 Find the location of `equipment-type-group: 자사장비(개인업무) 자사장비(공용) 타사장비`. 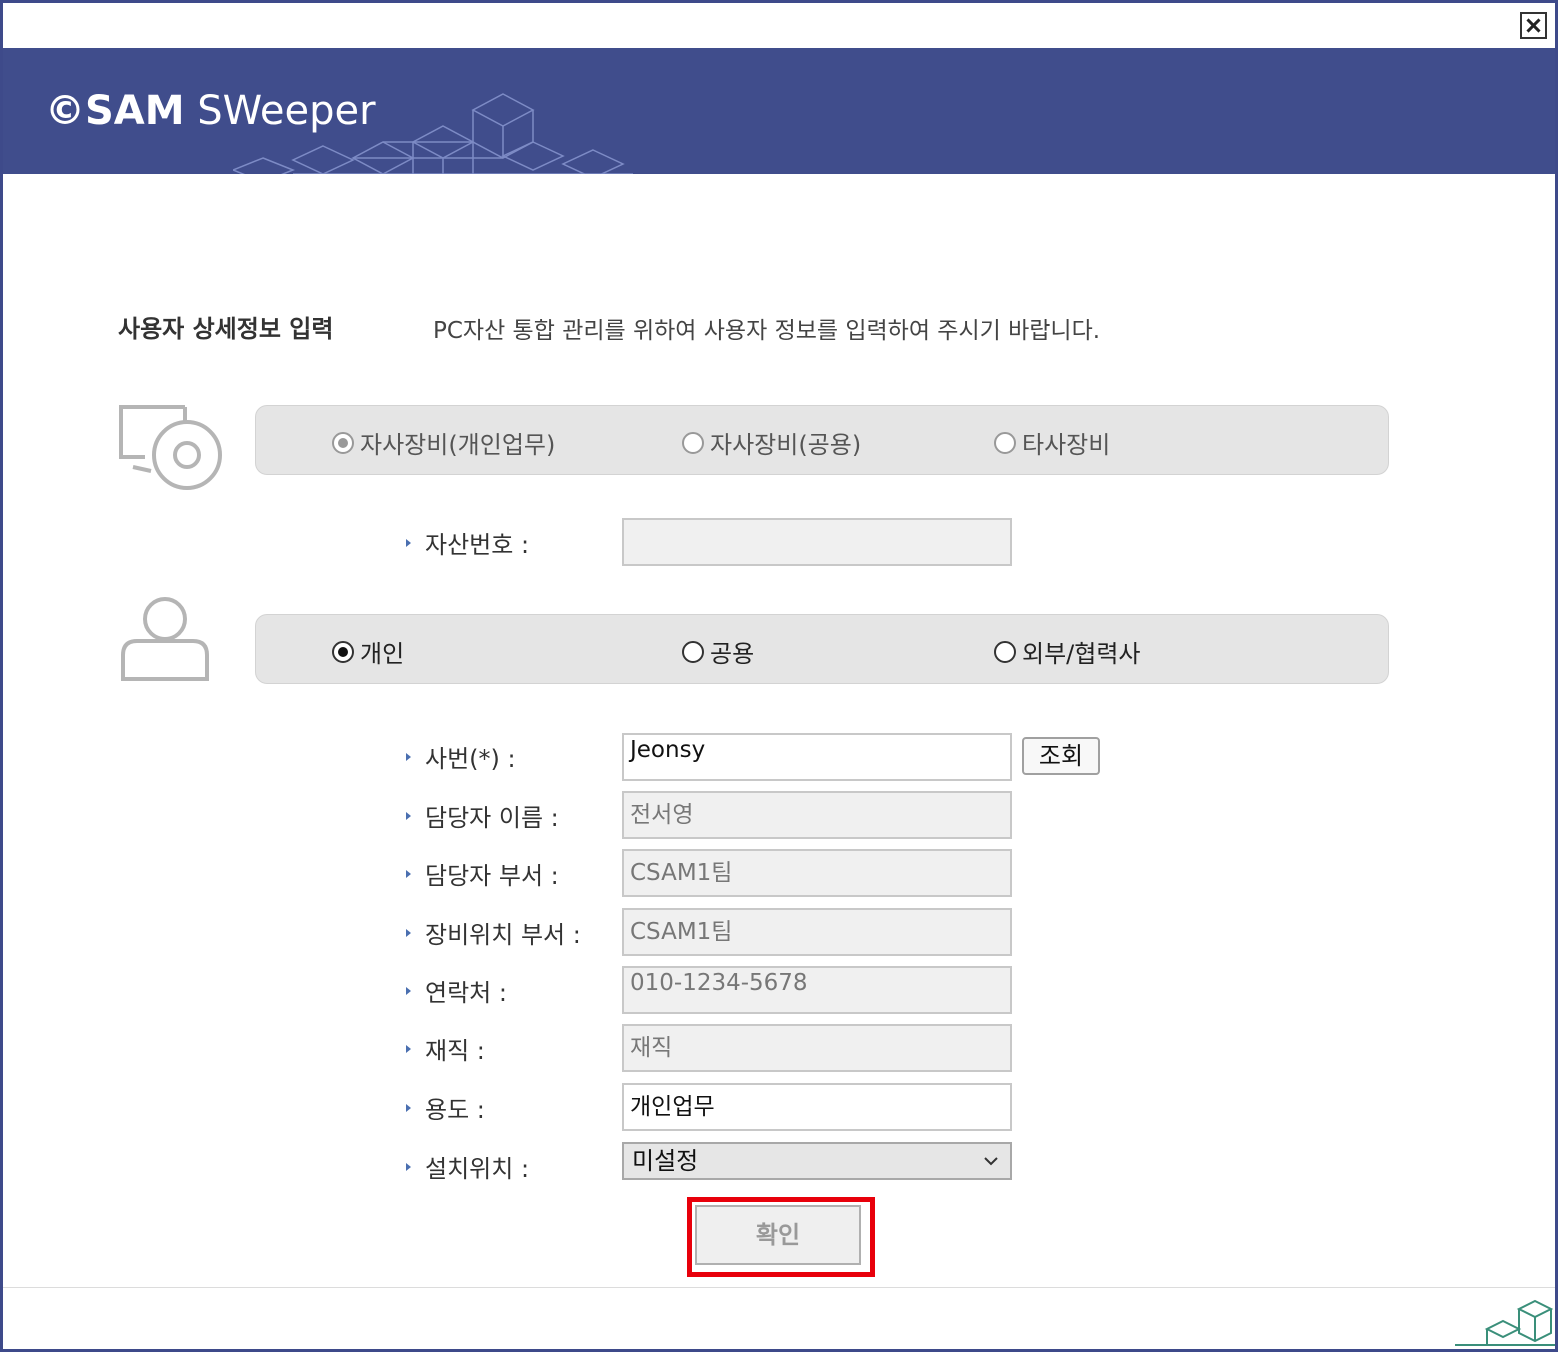

equipment-type-group: 자사장비(개인업무) 자사장비(공용) 타사장비 is located at coordinates (822, 440).